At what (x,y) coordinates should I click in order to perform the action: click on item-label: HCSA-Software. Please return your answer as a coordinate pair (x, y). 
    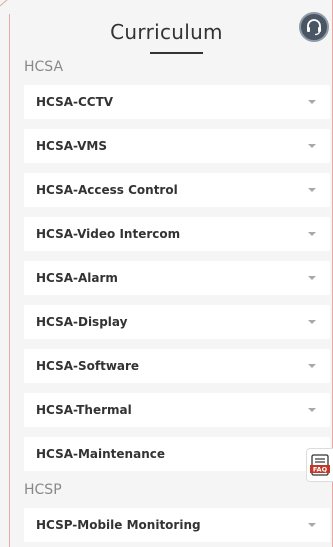
    Looking at the image, I should click on (88, 366).